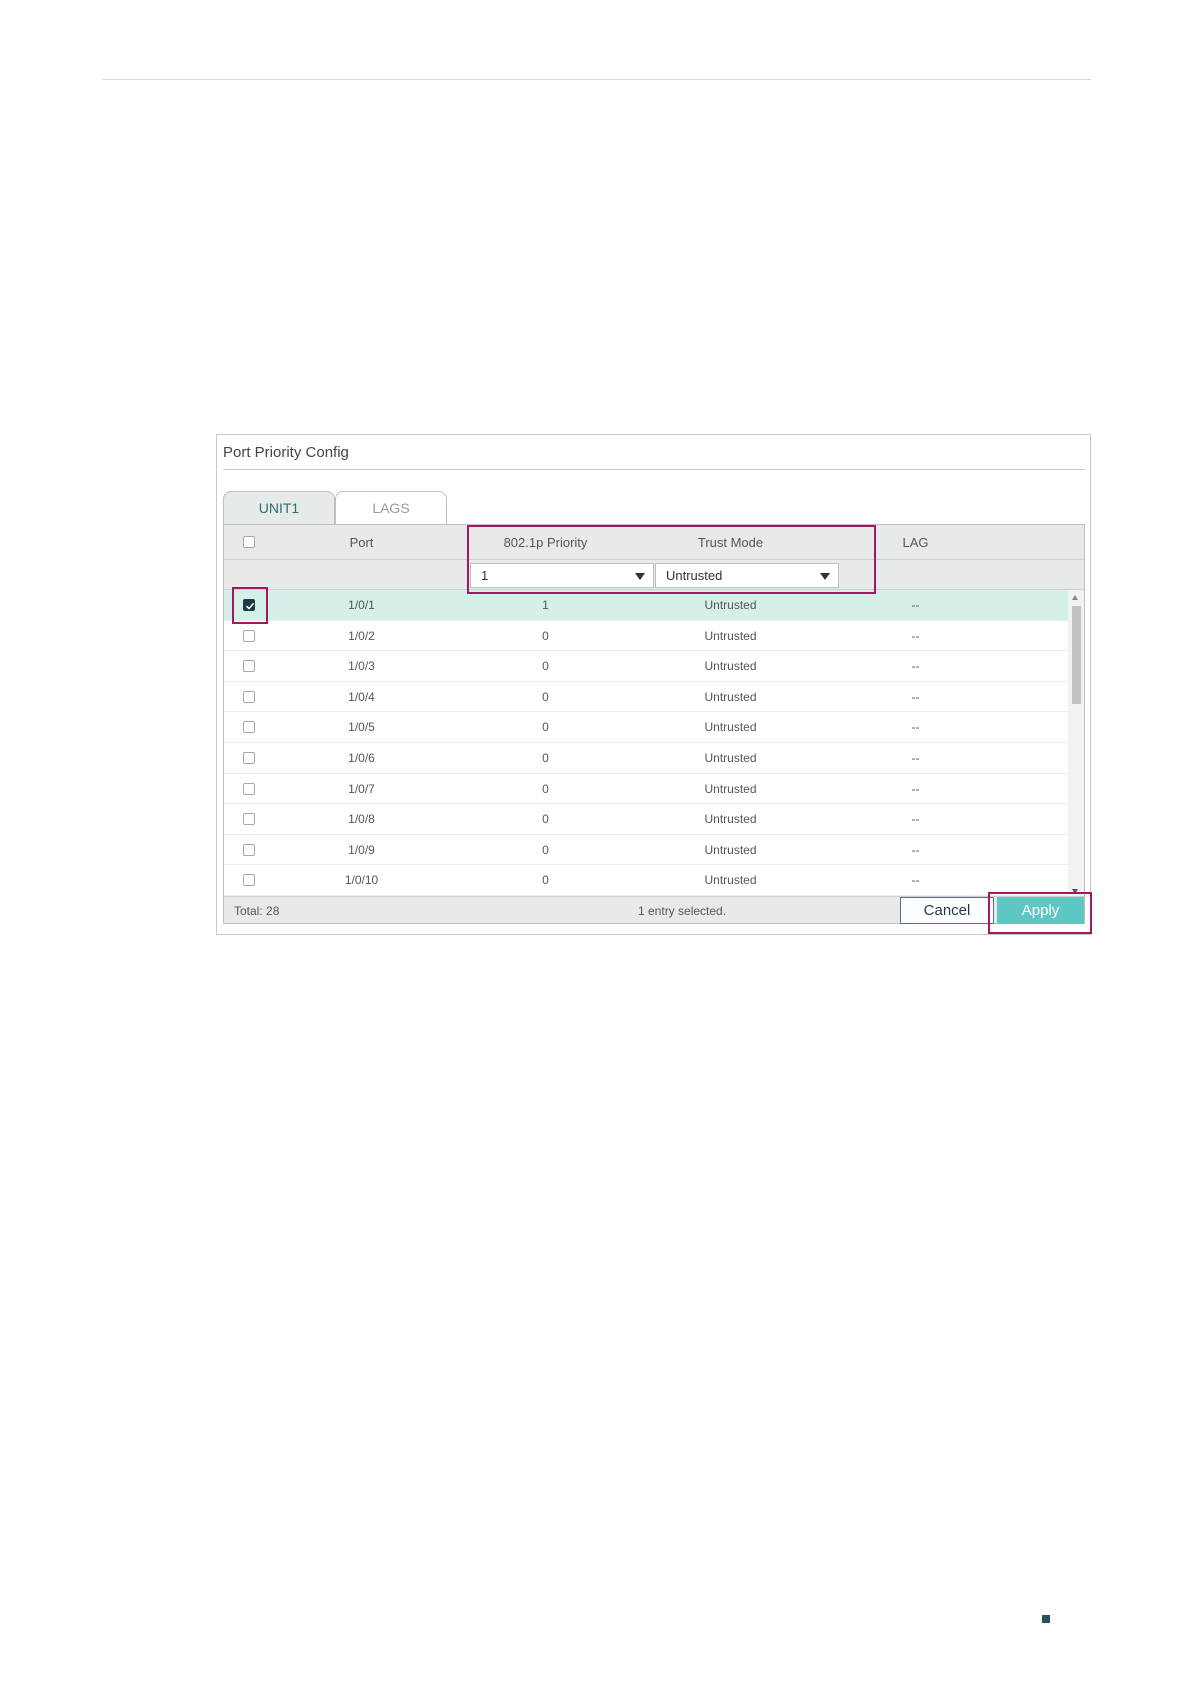 This screenshot has height=1684, width=1191. Describe the element at coordinates (361, 880) in the screenshot. I see `cell-port: 1/0/10` at that location.